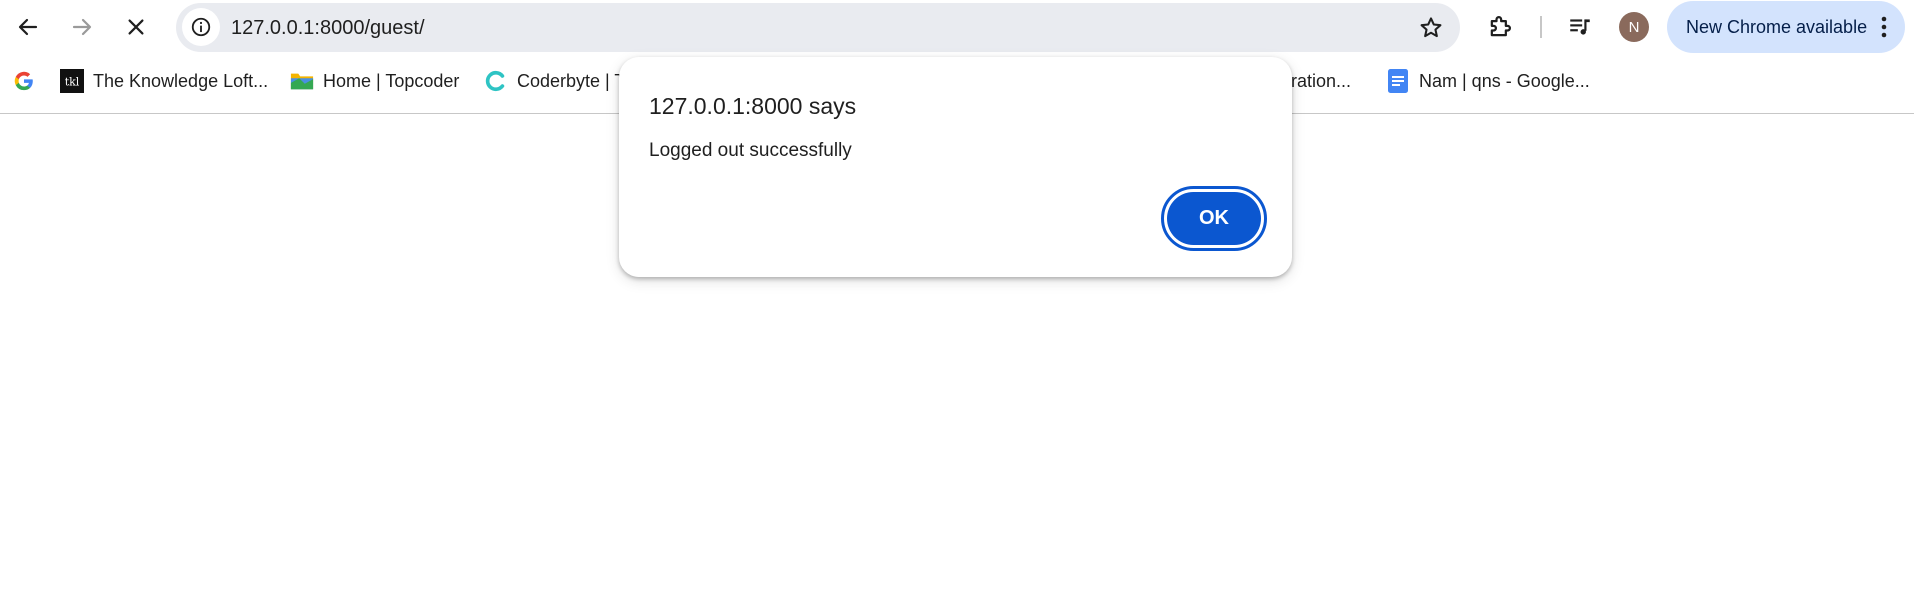 The width and height of the screenshot is (1914, 612). I want to click on back-button, so click(28, 27).